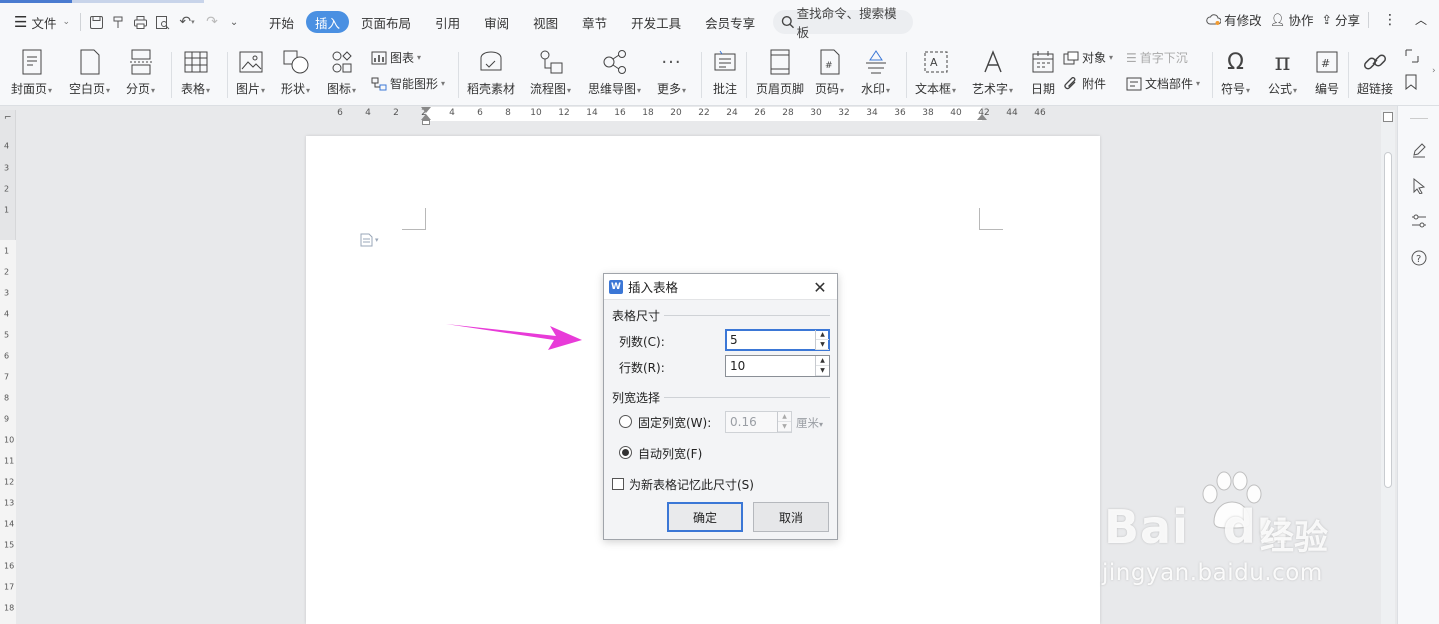  Describe the element at coordinates (829, 74) in the screenshot. I see `page-number-button: # 页码▾` at that location.